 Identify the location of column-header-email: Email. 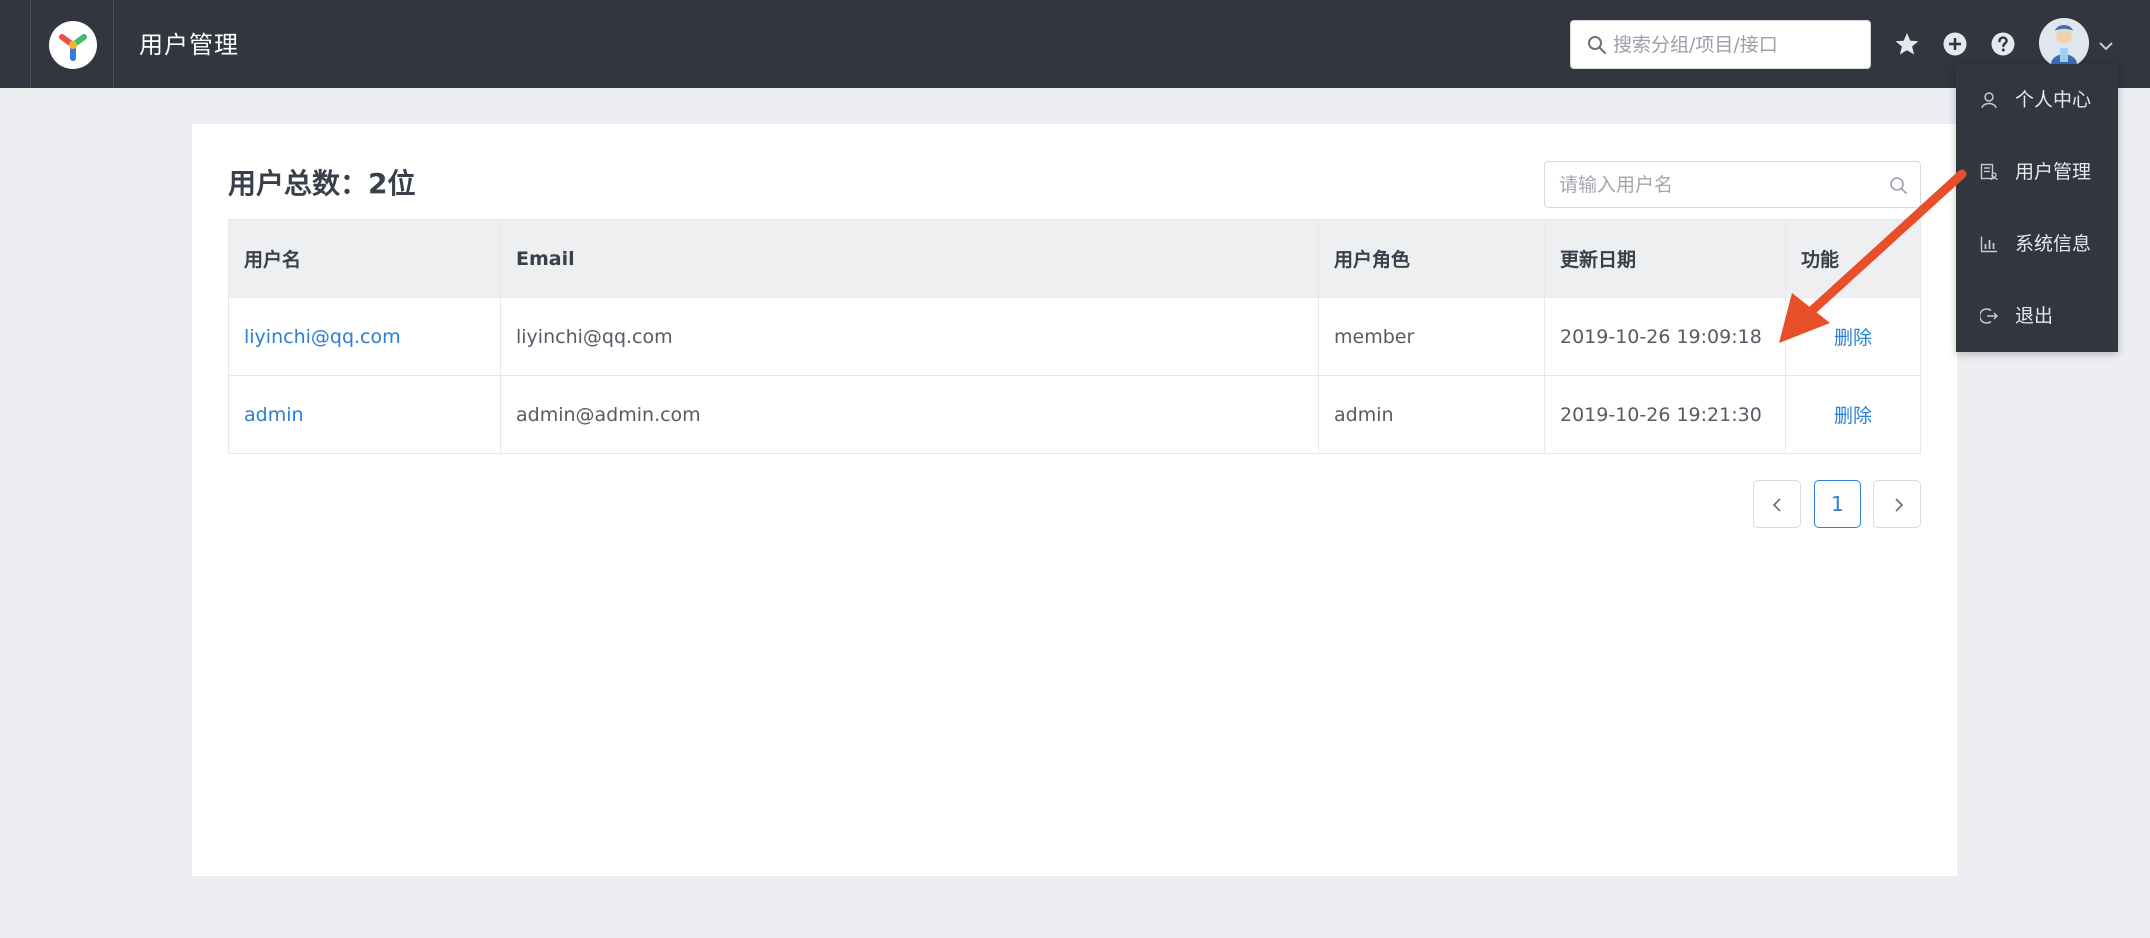
(909, 258).